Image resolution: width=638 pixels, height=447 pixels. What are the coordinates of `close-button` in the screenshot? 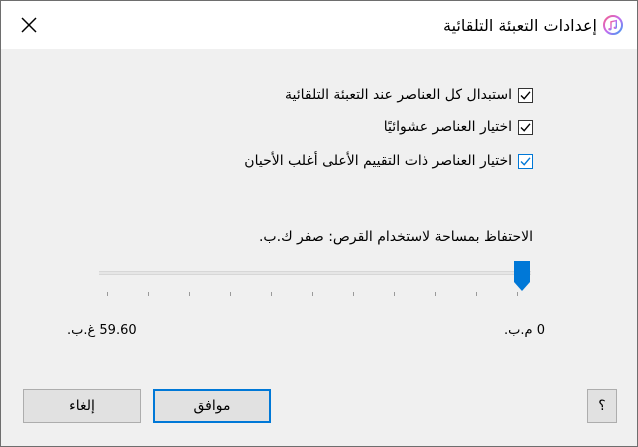 It's located at (29, 25).